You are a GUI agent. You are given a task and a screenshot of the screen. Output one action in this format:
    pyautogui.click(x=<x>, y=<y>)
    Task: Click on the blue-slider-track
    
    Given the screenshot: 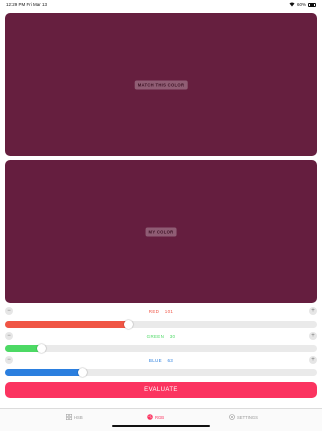 What is the action you would take?
    pyautogui.click(x=161, y=372)
    